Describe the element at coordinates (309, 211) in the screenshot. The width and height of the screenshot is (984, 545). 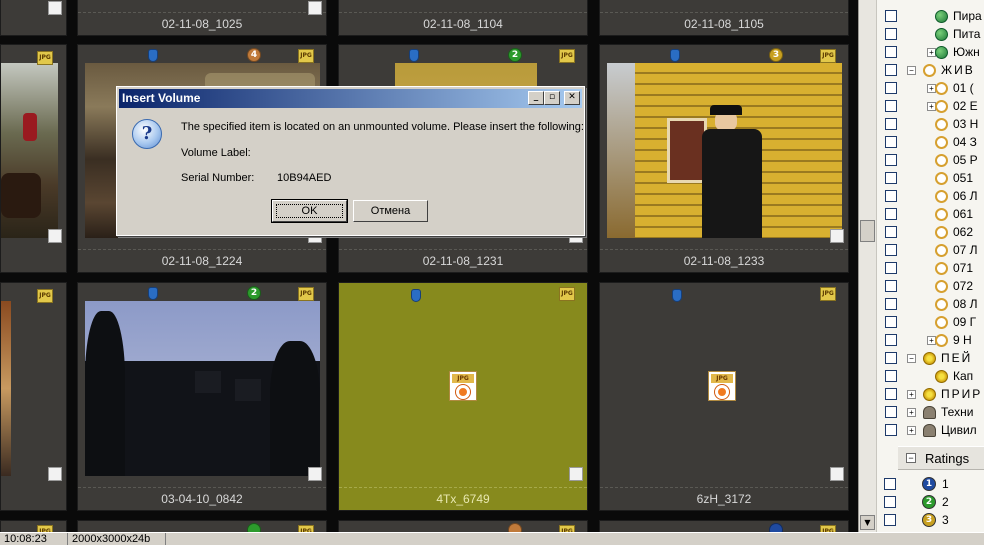
I see `ok-button: OK` at that location.